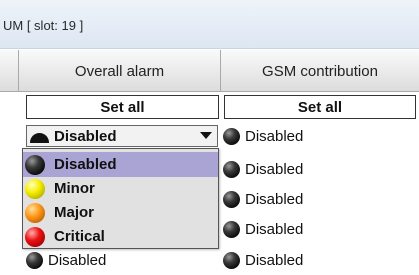 This screenshot has height=275, width=419. I want to click on dropdown-option-minor: Minor, so click(120, 188).